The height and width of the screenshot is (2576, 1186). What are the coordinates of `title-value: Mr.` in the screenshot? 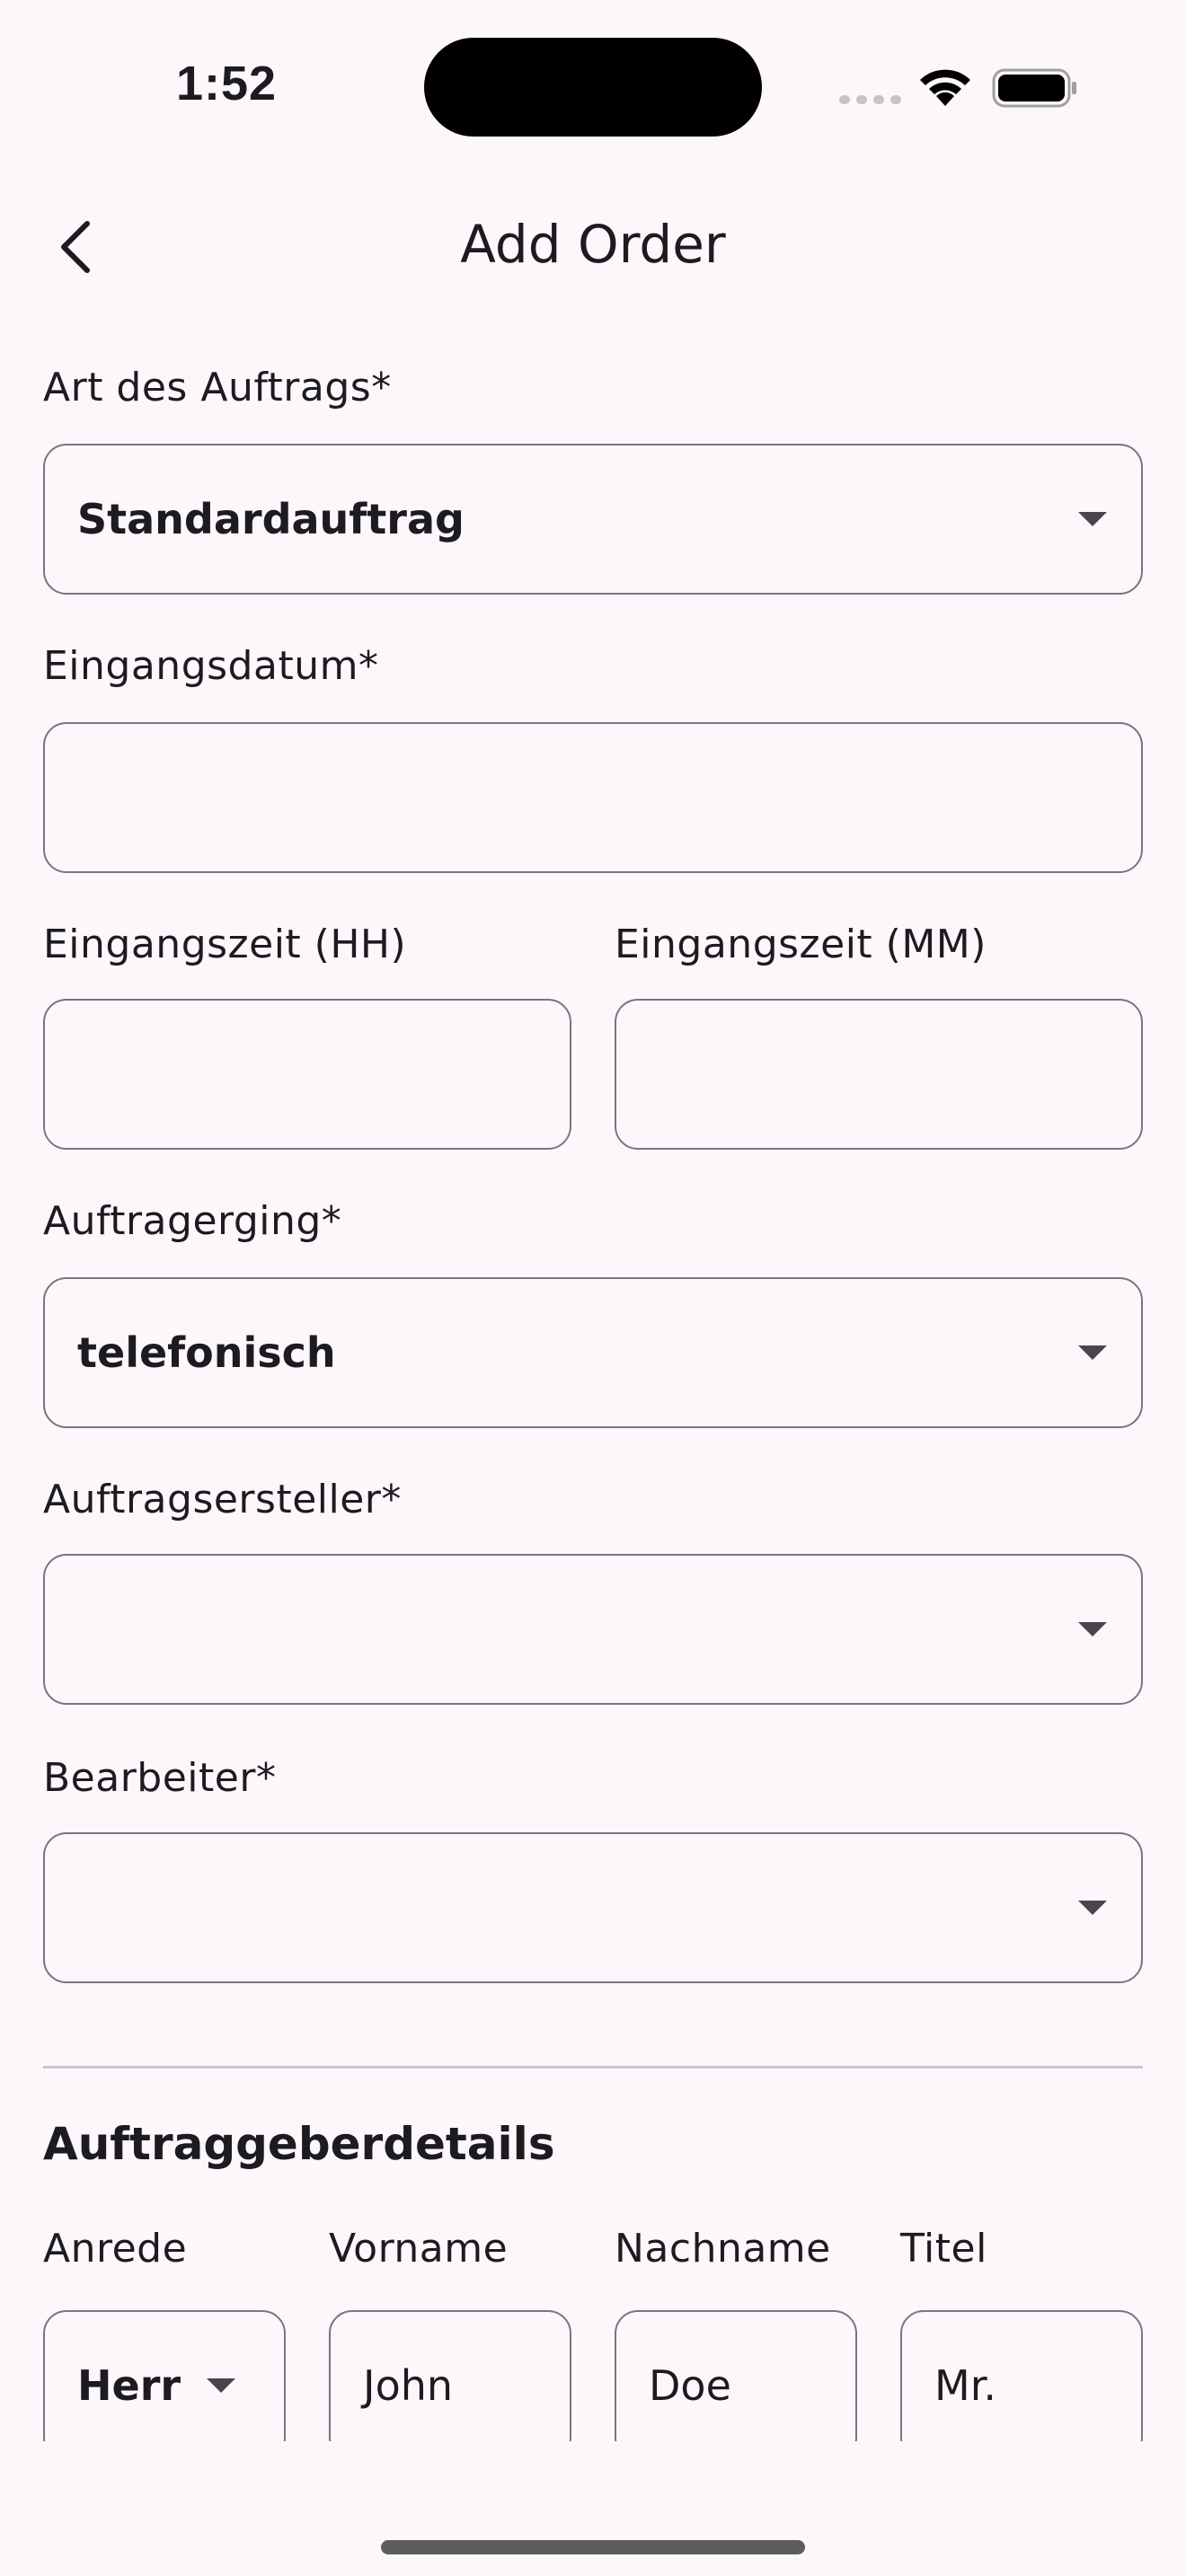 It's located at (965, 2385).